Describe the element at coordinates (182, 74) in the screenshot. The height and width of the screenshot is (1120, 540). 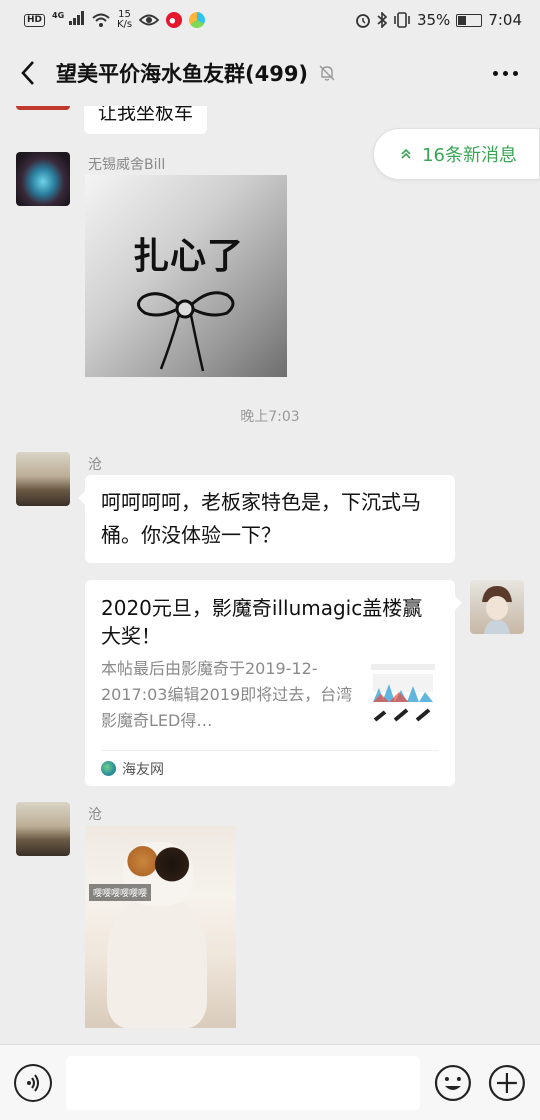
I see `chat-title: 望美平价海水鱼友群(499)` at that location.